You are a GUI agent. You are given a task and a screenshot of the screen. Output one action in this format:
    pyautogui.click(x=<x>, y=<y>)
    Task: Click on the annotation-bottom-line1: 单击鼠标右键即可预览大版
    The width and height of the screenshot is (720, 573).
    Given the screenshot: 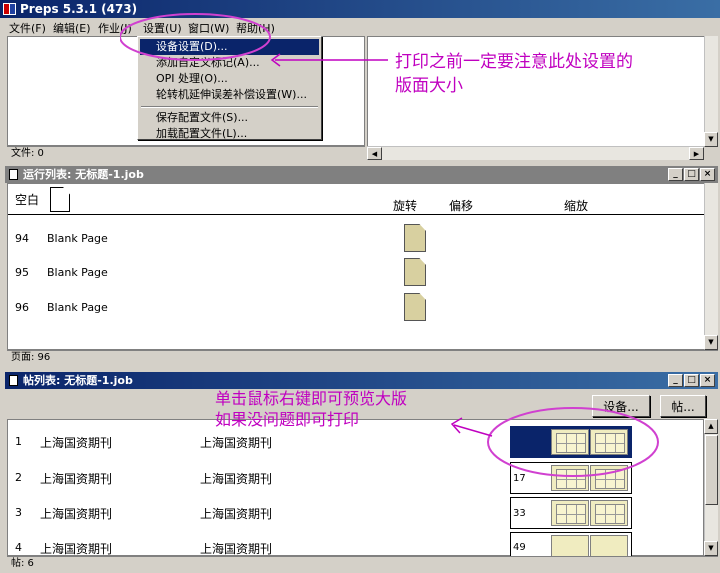 What is the action you would take?
    pyautogui.click(x=311, y=398)
    